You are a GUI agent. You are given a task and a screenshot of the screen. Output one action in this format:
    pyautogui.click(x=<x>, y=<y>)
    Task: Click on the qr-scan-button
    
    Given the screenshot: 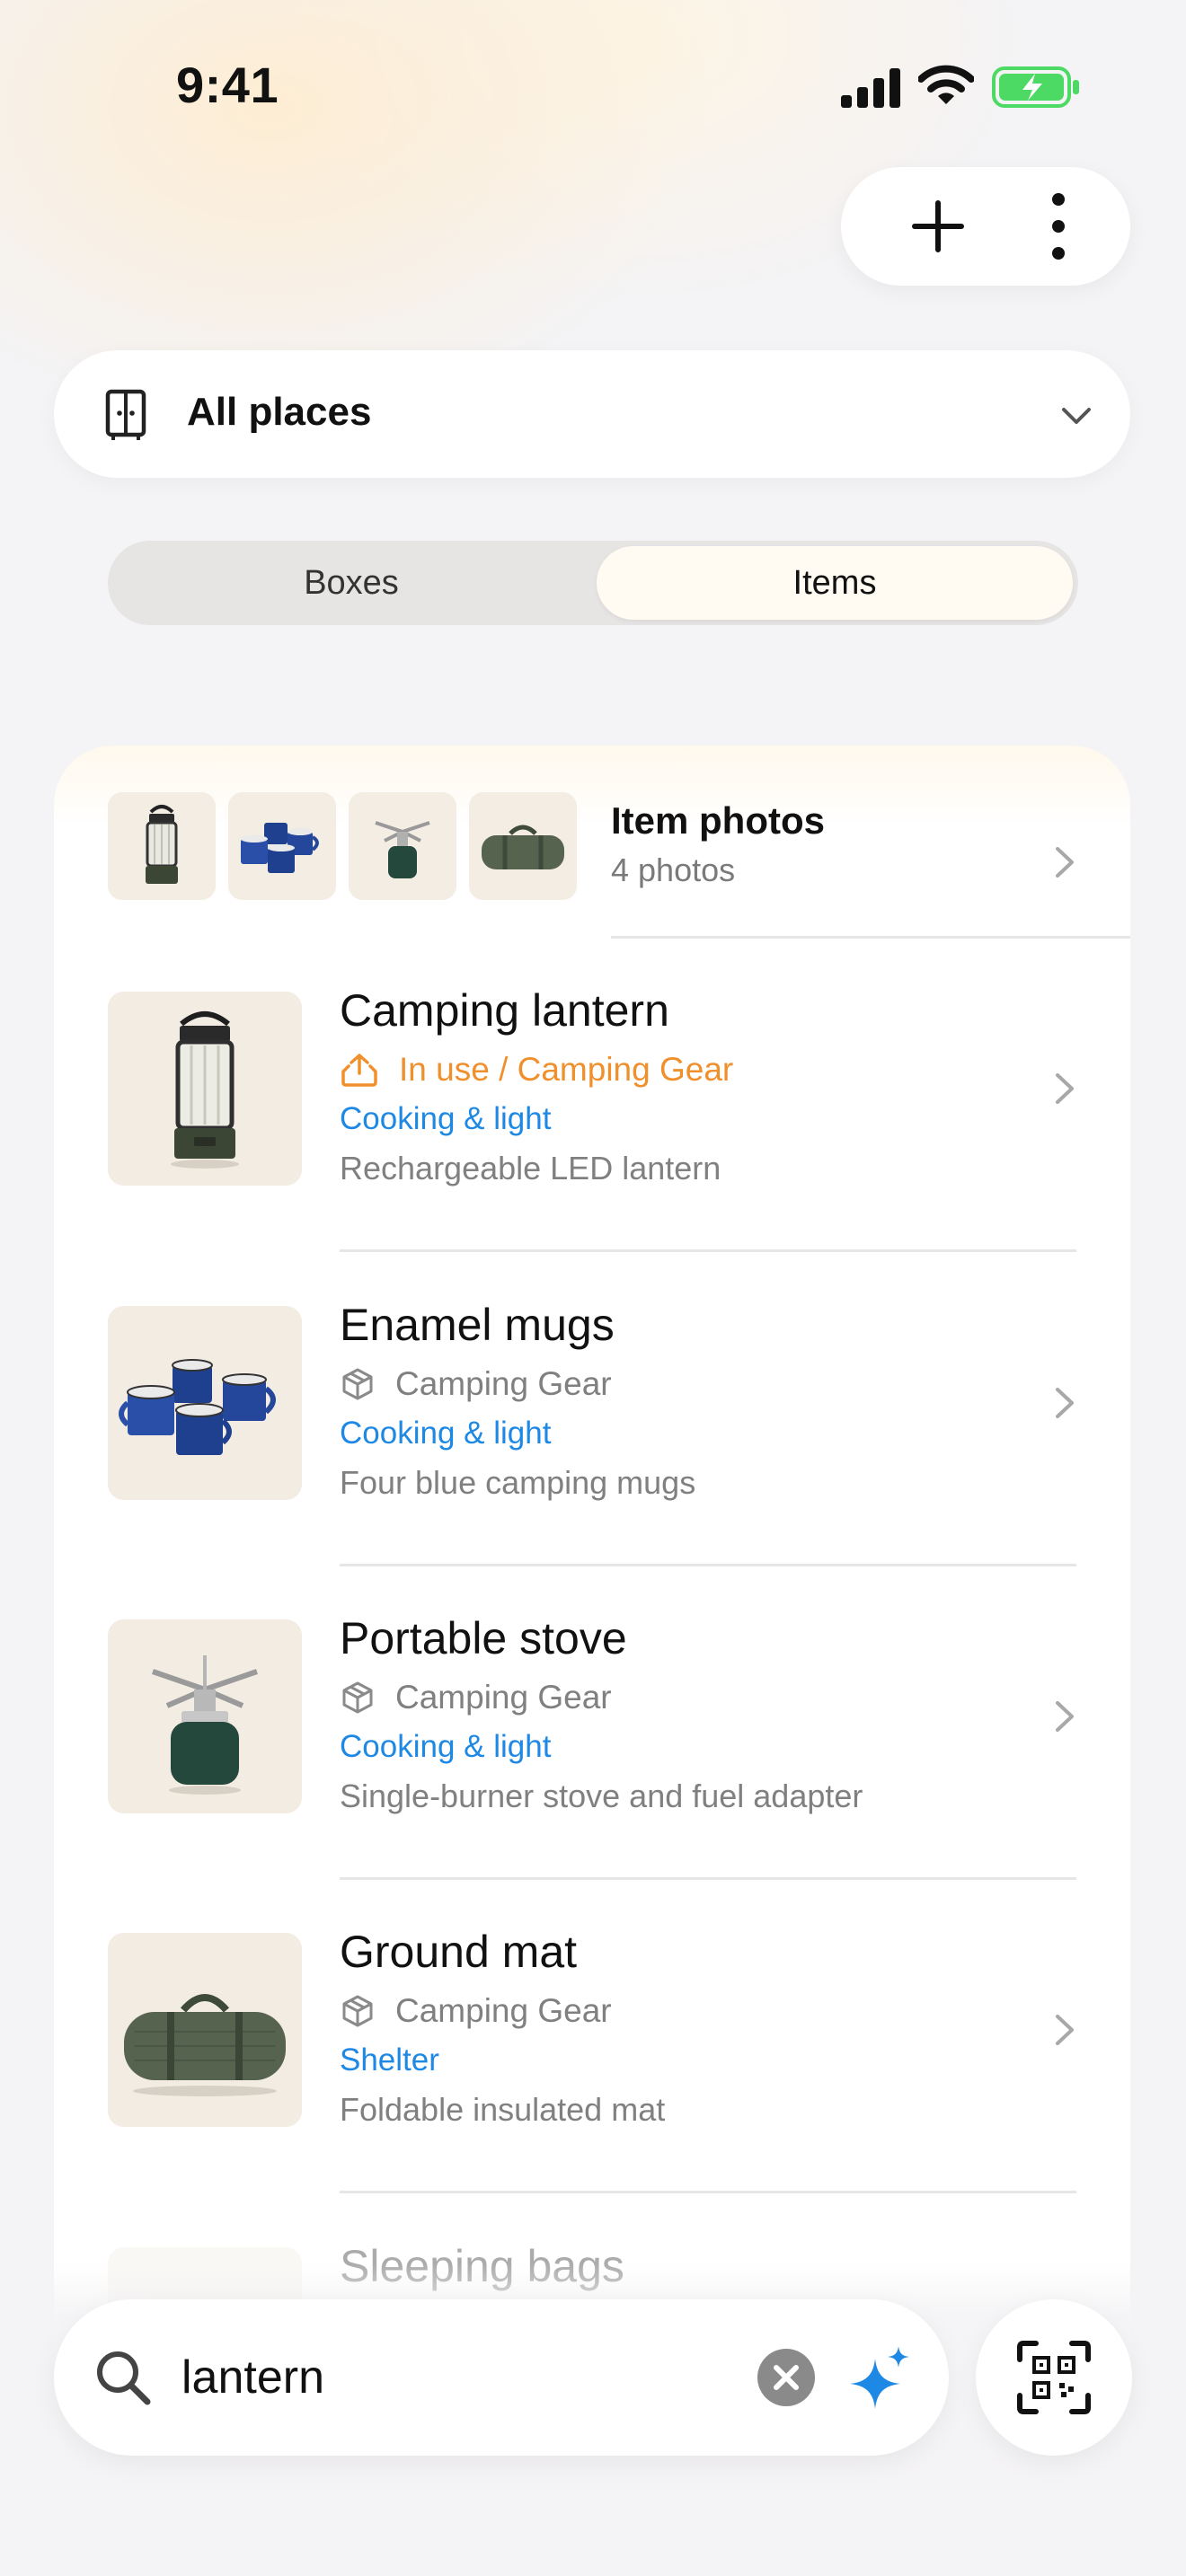 What is the action you would take?
    pyautogui.click(x=1054, y=2377)
    